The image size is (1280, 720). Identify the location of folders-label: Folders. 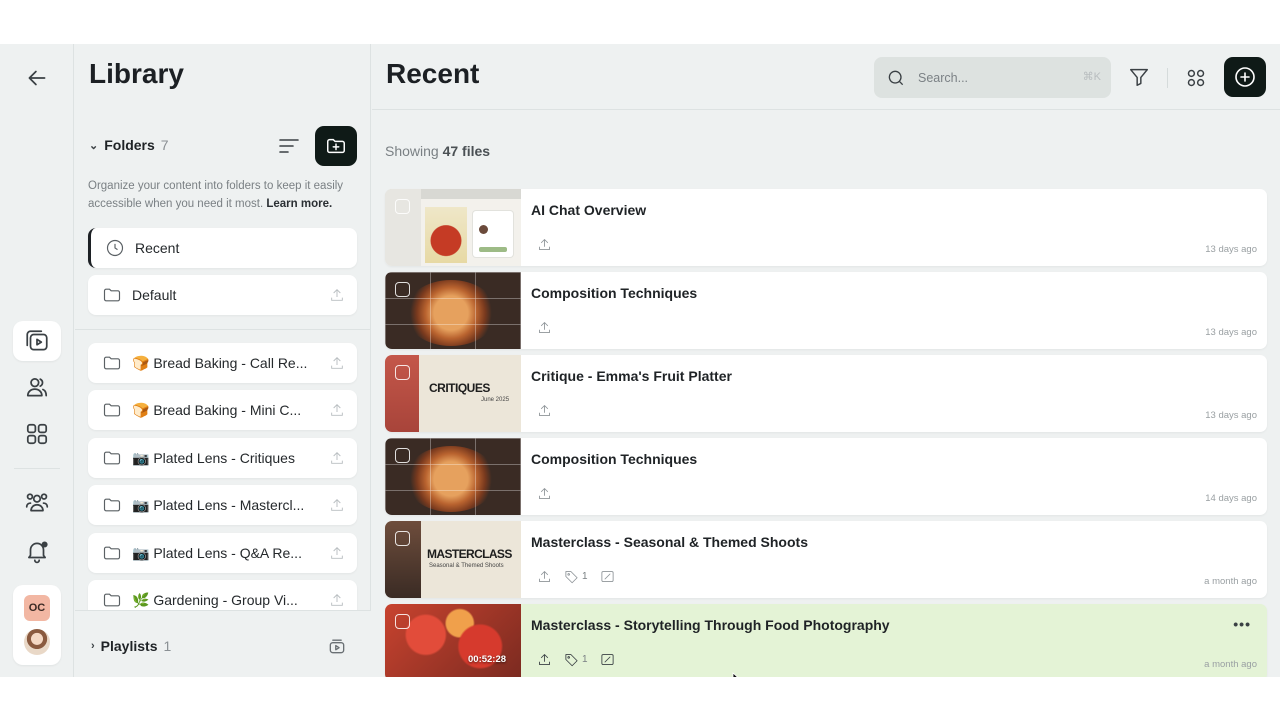
(129, 145).